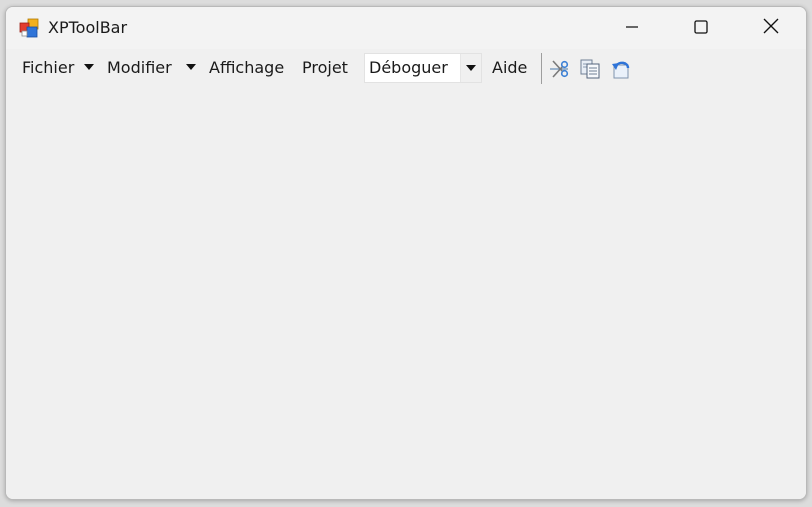 This screenshot has height=507, width=812. What do you see at coordinates (246, 68) in the screenshot?
I see `menu-affichage: Affichage` at bounding box center [246, 68].